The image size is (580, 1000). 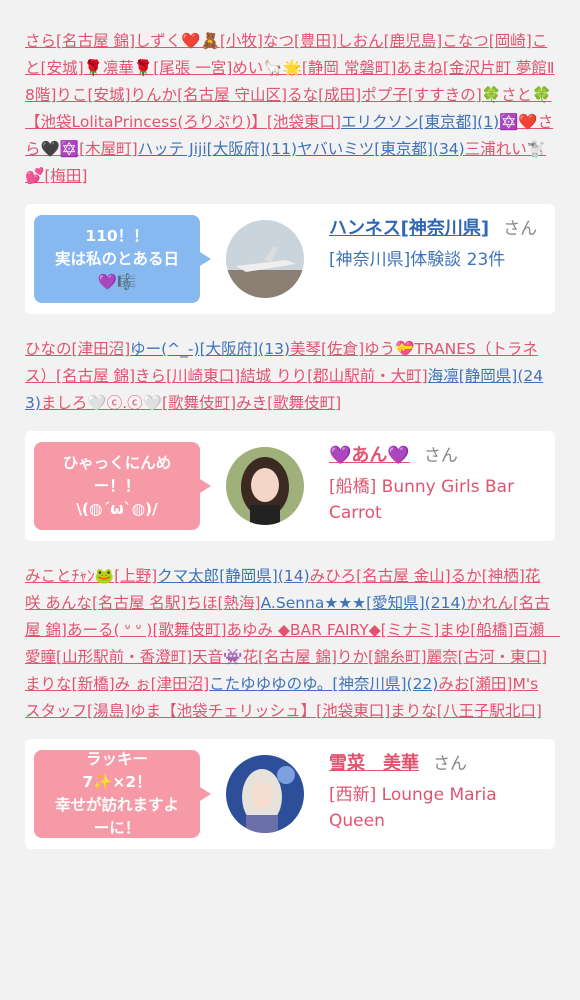 I want to click on person-link: み ぉ, so click(x=133, y=684).